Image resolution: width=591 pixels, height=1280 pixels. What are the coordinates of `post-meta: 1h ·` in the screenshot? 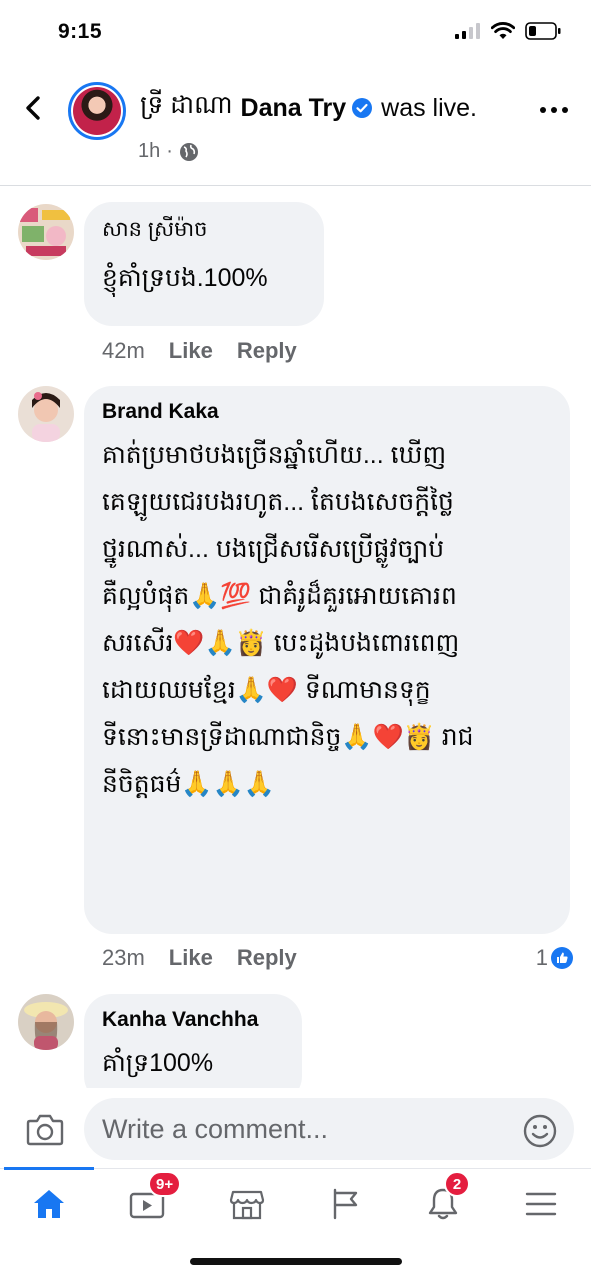 It's located at (168, 151).